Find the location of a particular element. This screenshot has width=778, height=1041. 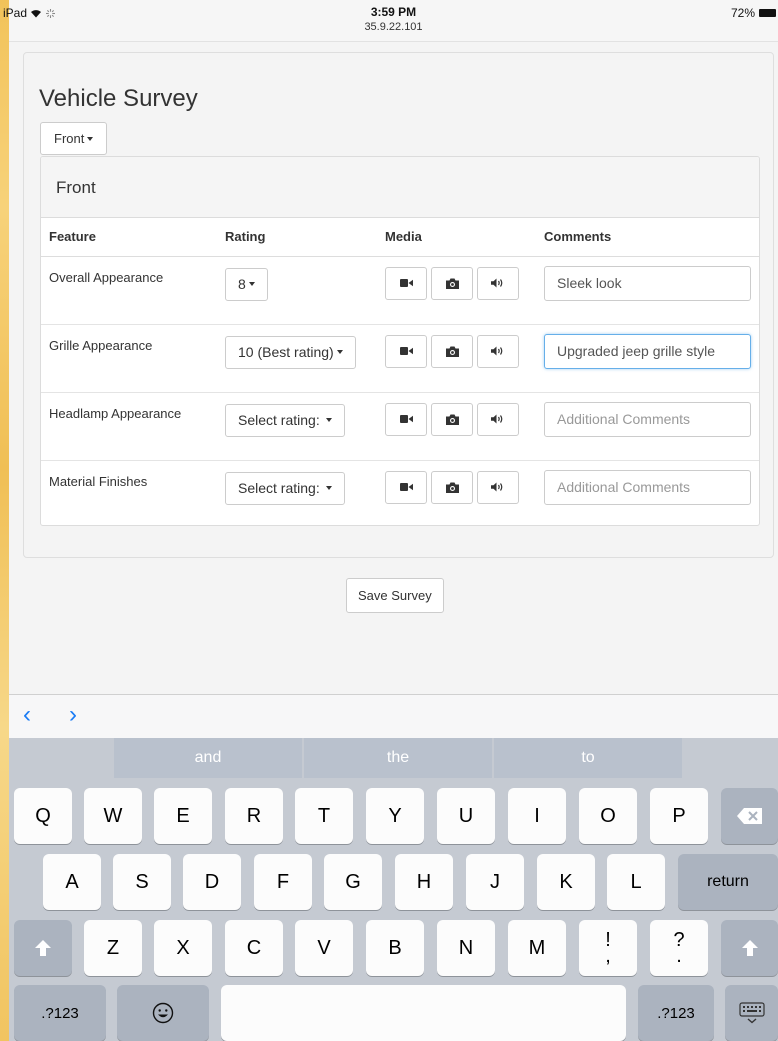

key-exclamation-comma: ! , is located at coordinates (608, 948).